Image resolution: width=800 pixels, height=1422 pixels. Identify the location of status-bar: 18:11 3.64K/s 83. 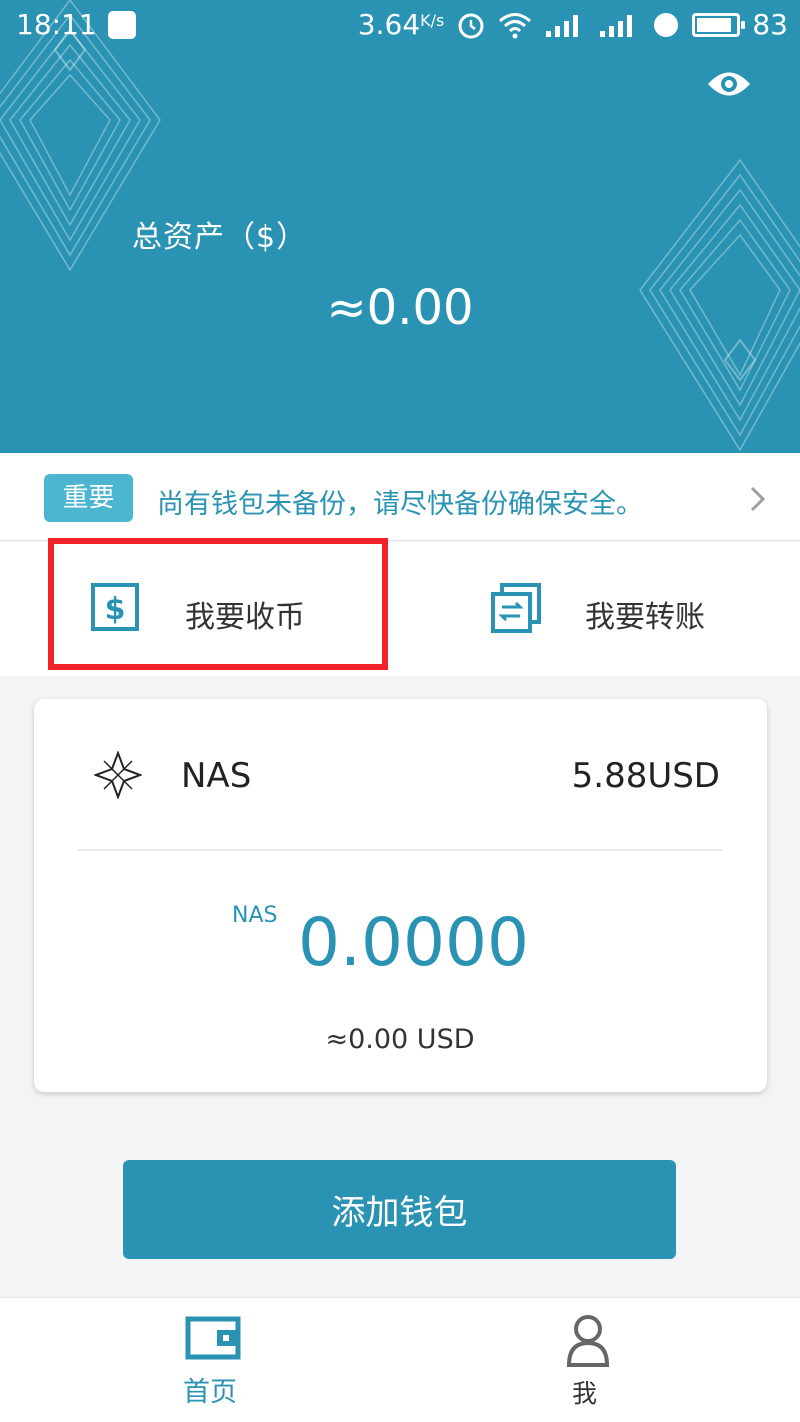
(400, 25).